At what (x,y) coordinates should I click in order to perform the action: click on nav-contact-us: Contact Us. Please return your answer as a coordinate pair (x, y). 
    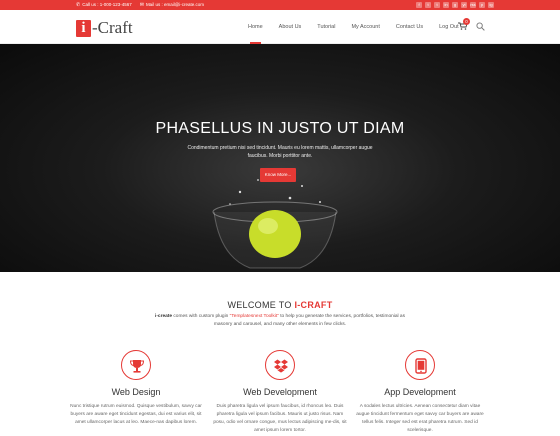
    Looking at the image, I should click on (409, 27).